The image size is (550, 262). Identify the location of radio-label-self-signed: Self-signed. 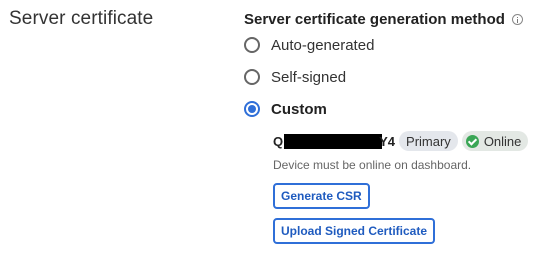
(309, 77).